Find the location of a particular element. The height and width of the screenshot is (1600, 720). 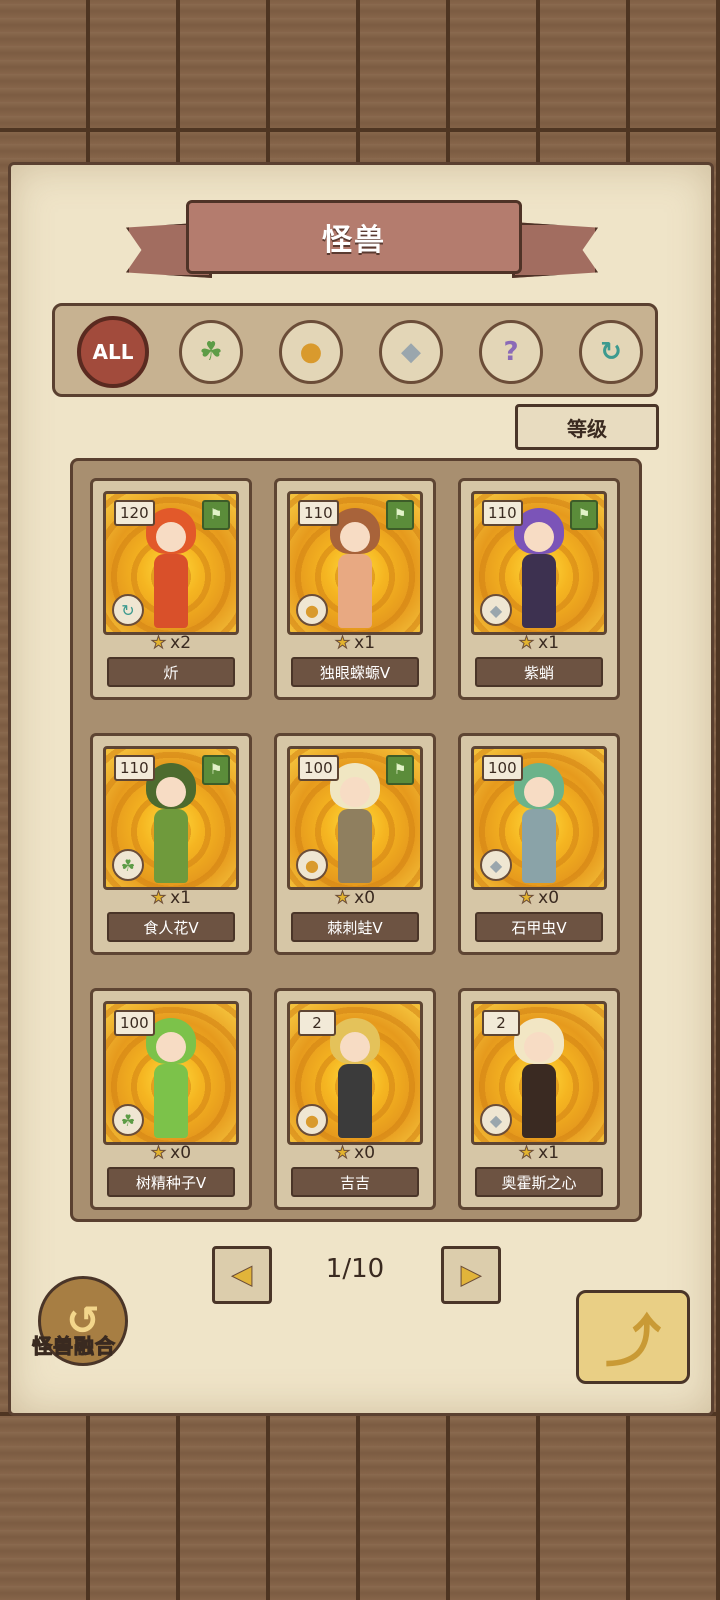

monster-name: 石甲虫V is located at coordinates (539, 927).